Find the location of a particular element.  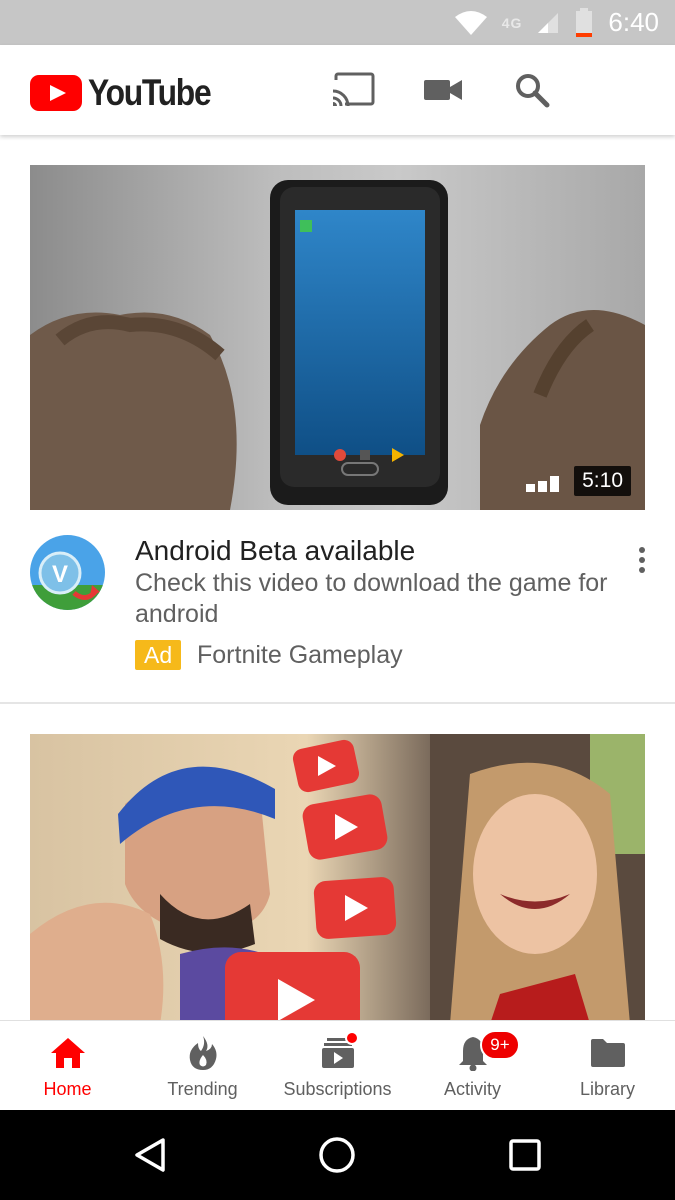

search-icon is located at coordinates (532, 90).